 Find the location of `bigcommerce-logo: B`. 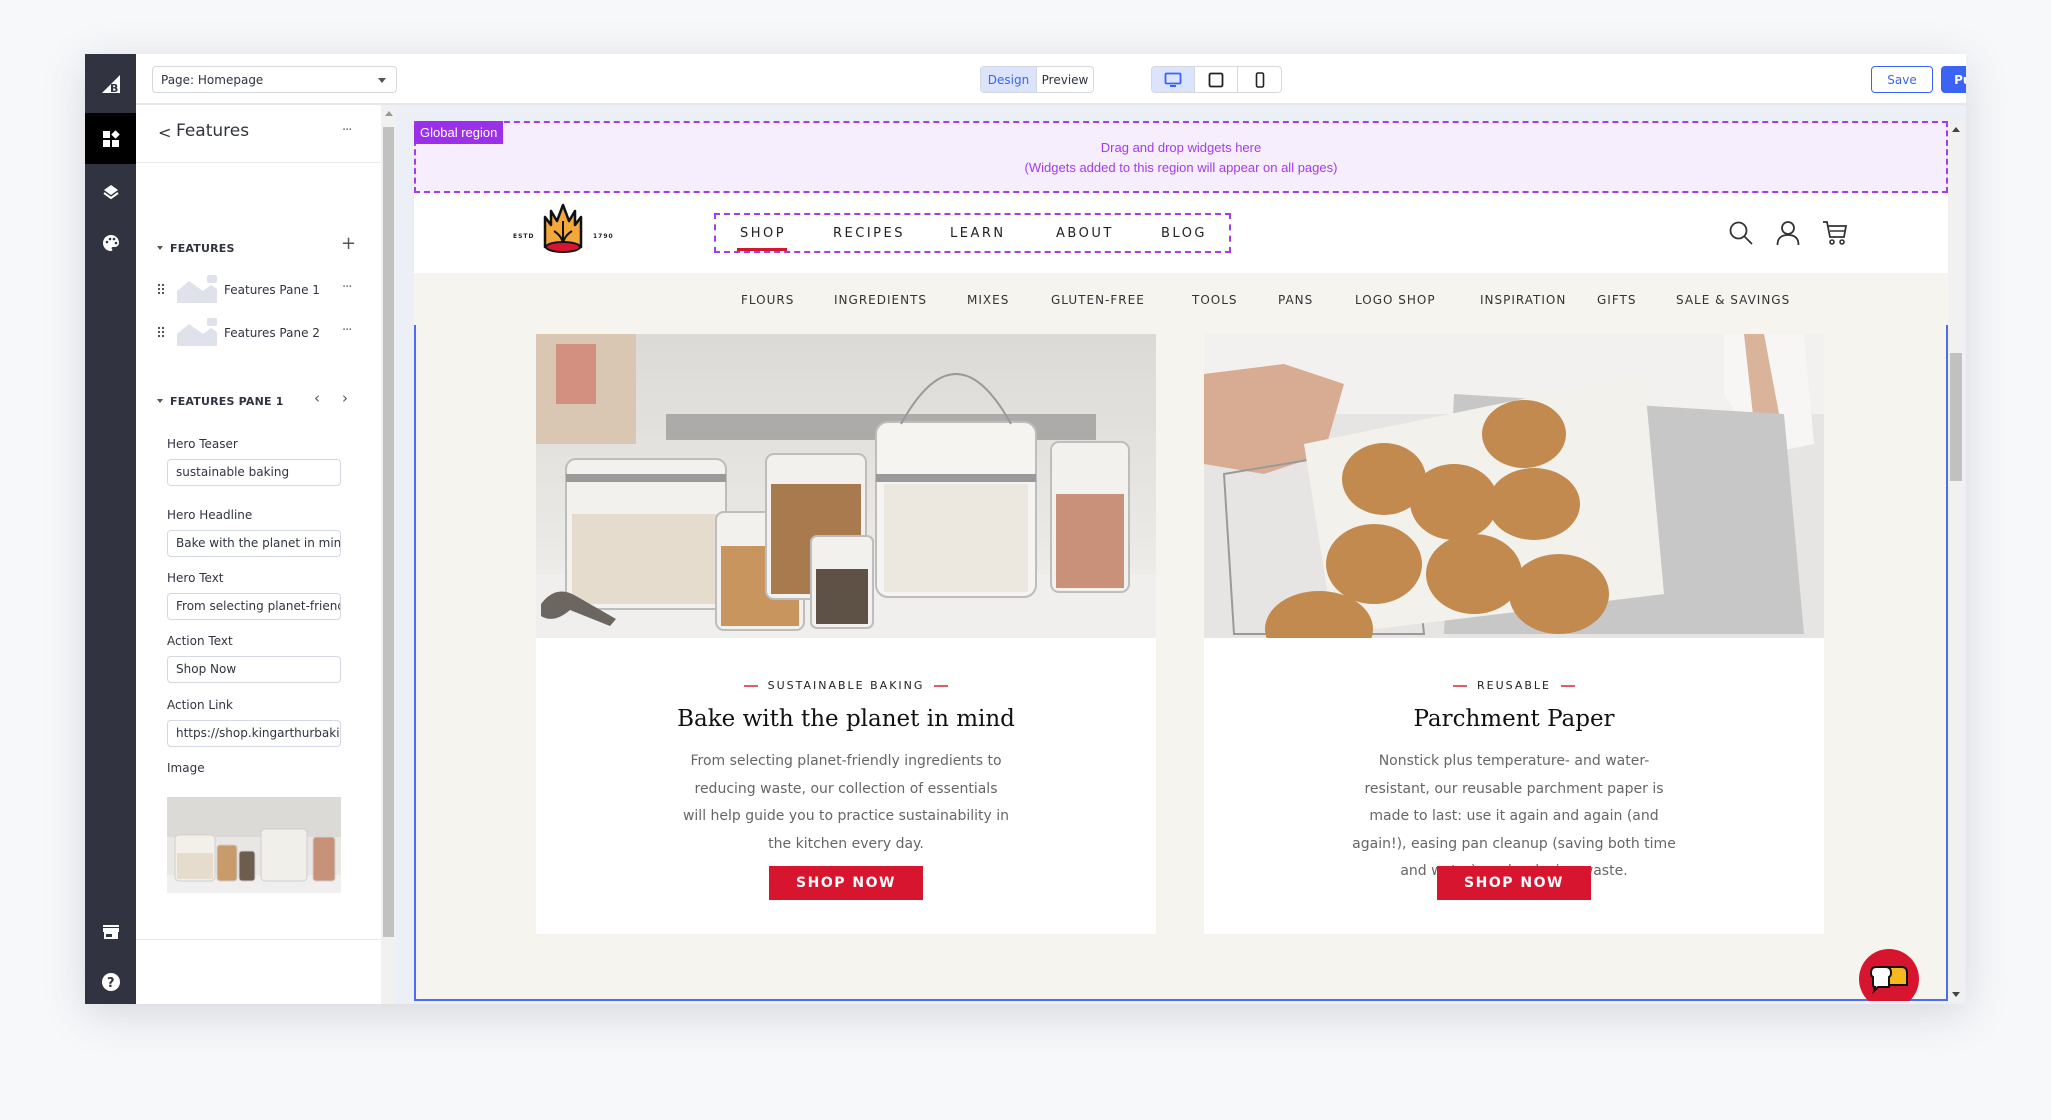

bigcommerce-logo: B is located at coordinates (110, 83).